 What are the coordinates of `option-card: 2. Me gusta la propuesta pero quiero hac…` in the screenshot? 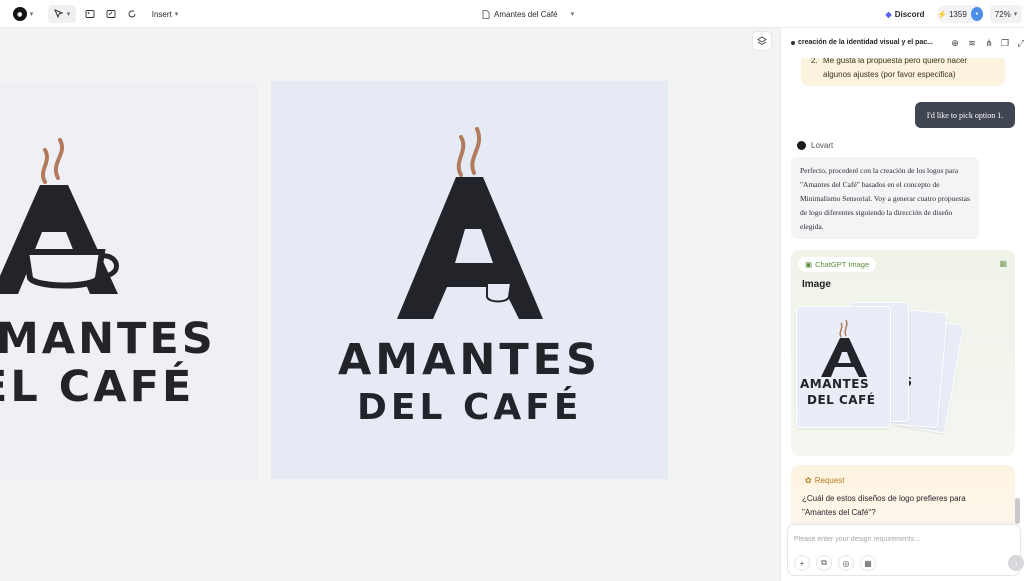 It's located at (903, 72).